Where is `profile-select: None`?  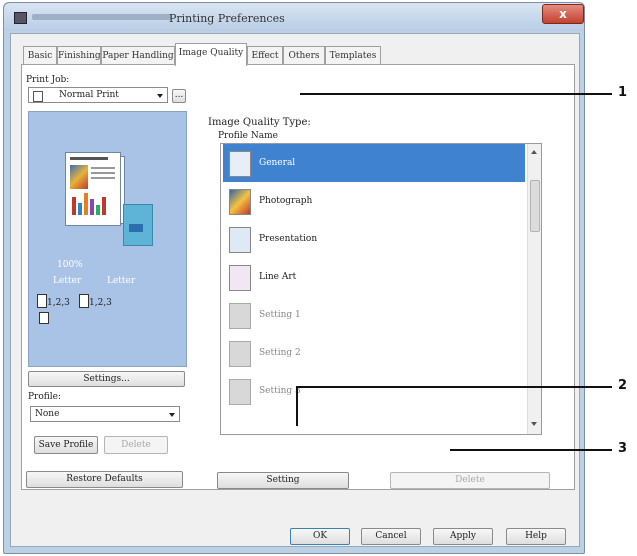
profile-select: None is located at coordinates (105, 414).